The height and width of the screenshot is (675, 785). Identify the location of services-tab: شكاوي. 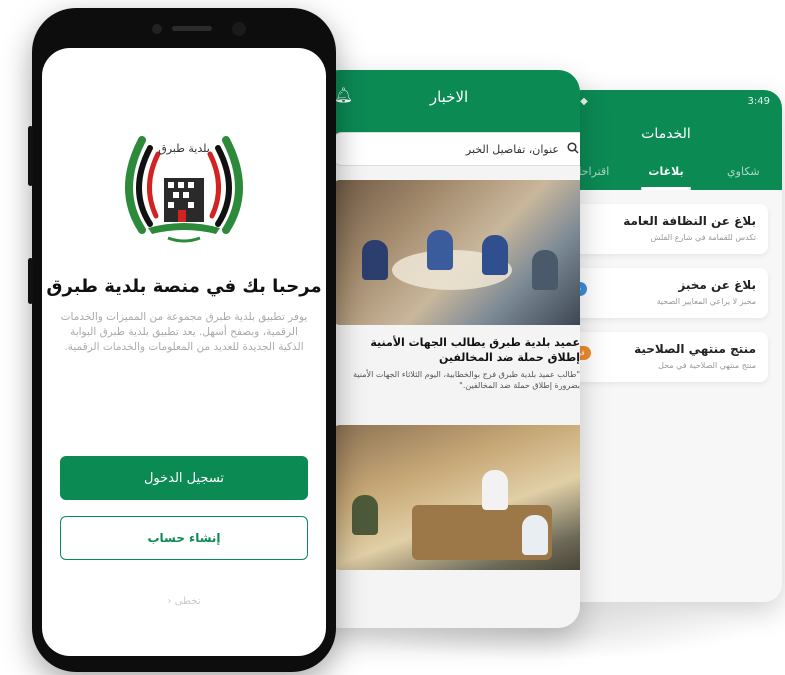
(743, 172).